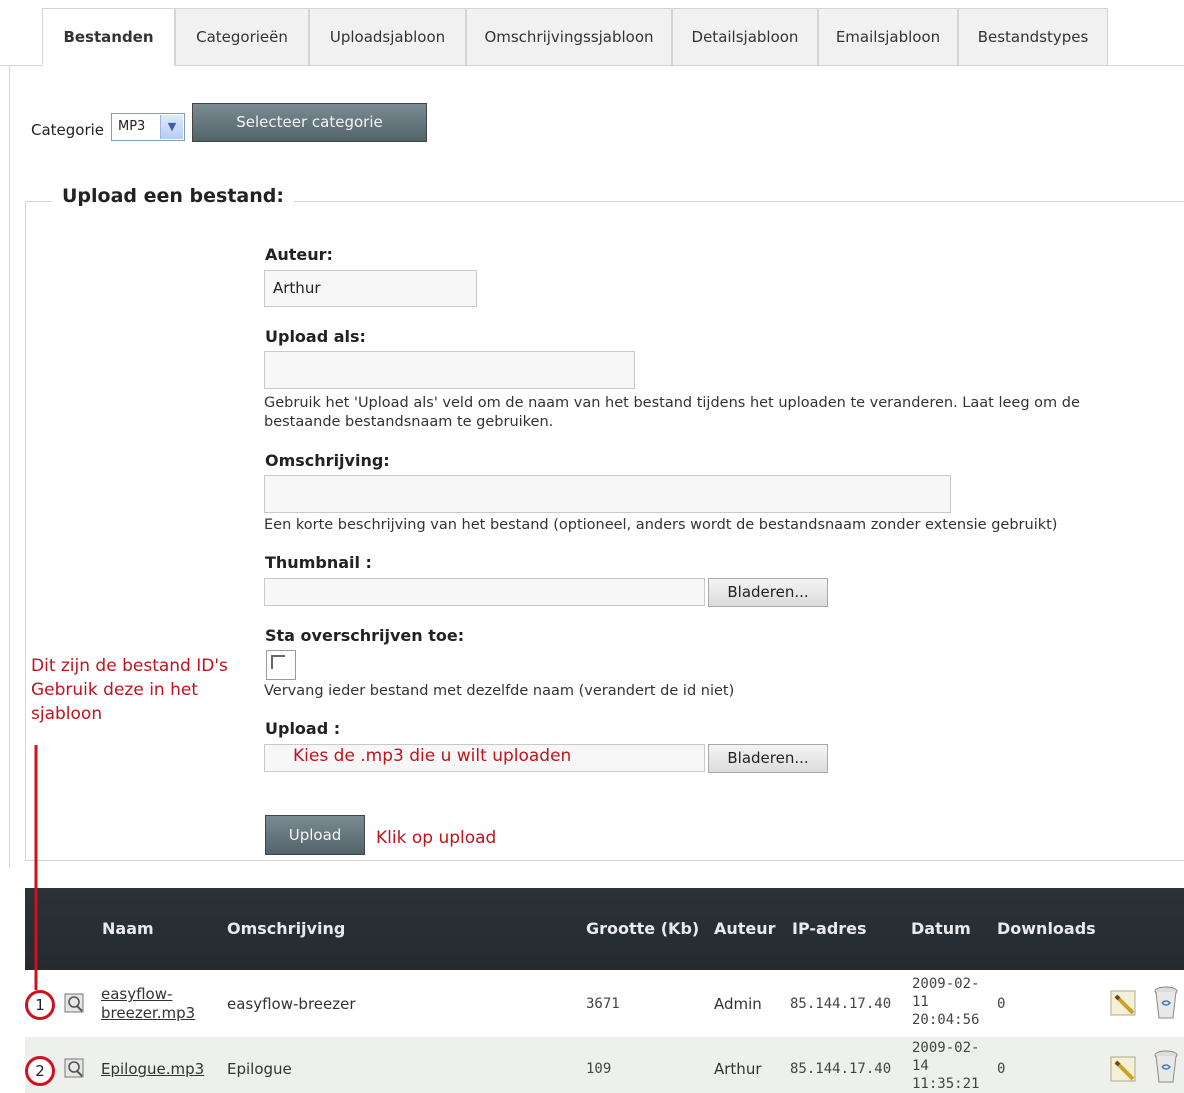 Image resolution: width=1184 pixels, height=1093 pixels. I want to click on row-date: 2009-02- 14 11:35:21, so click(952, 1066).